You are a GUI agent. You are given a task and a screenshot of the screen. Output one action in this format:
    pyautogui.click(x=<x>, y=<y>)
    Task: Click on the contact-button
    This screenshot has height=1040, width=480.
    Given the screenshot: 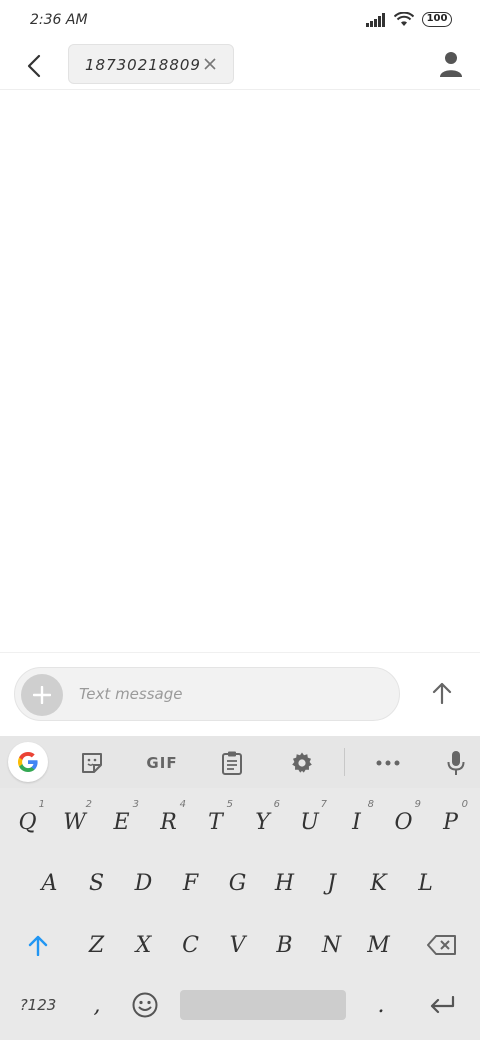 What is the action you would take?
    pyautogui.click(x=451, y=64)
    